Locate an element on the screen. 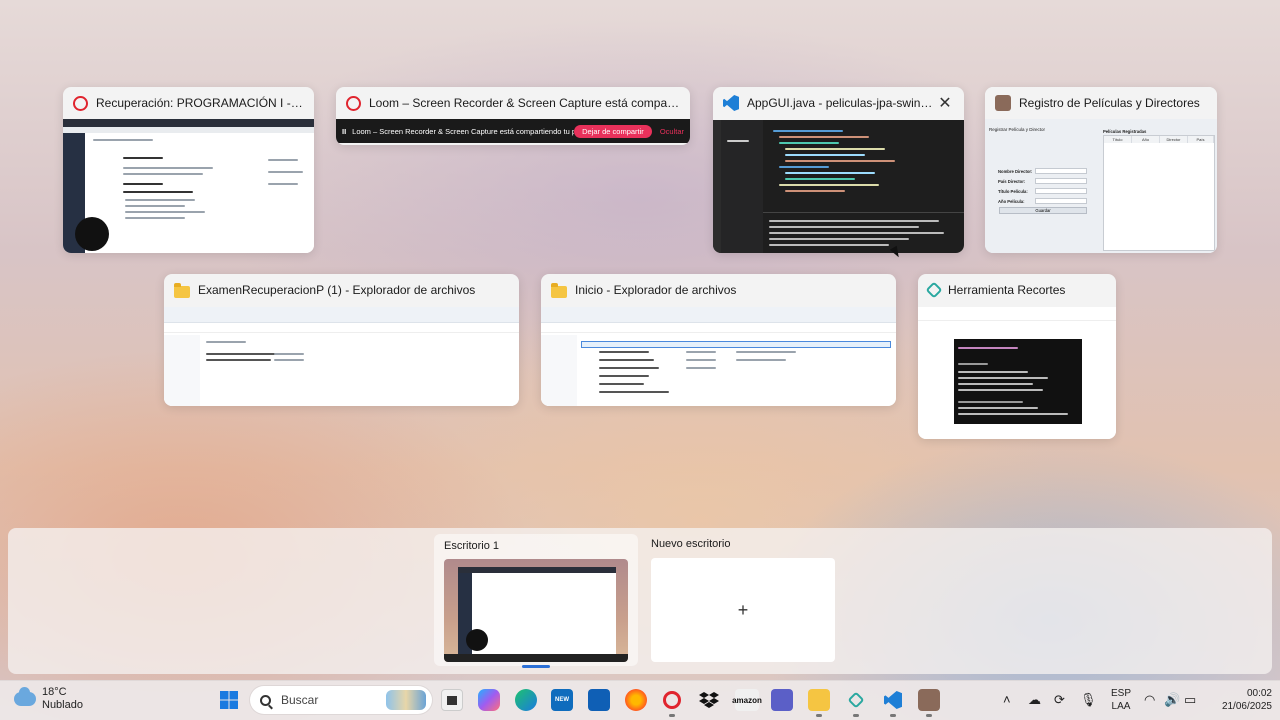  pais-input is located at coordinates (1061, 181).